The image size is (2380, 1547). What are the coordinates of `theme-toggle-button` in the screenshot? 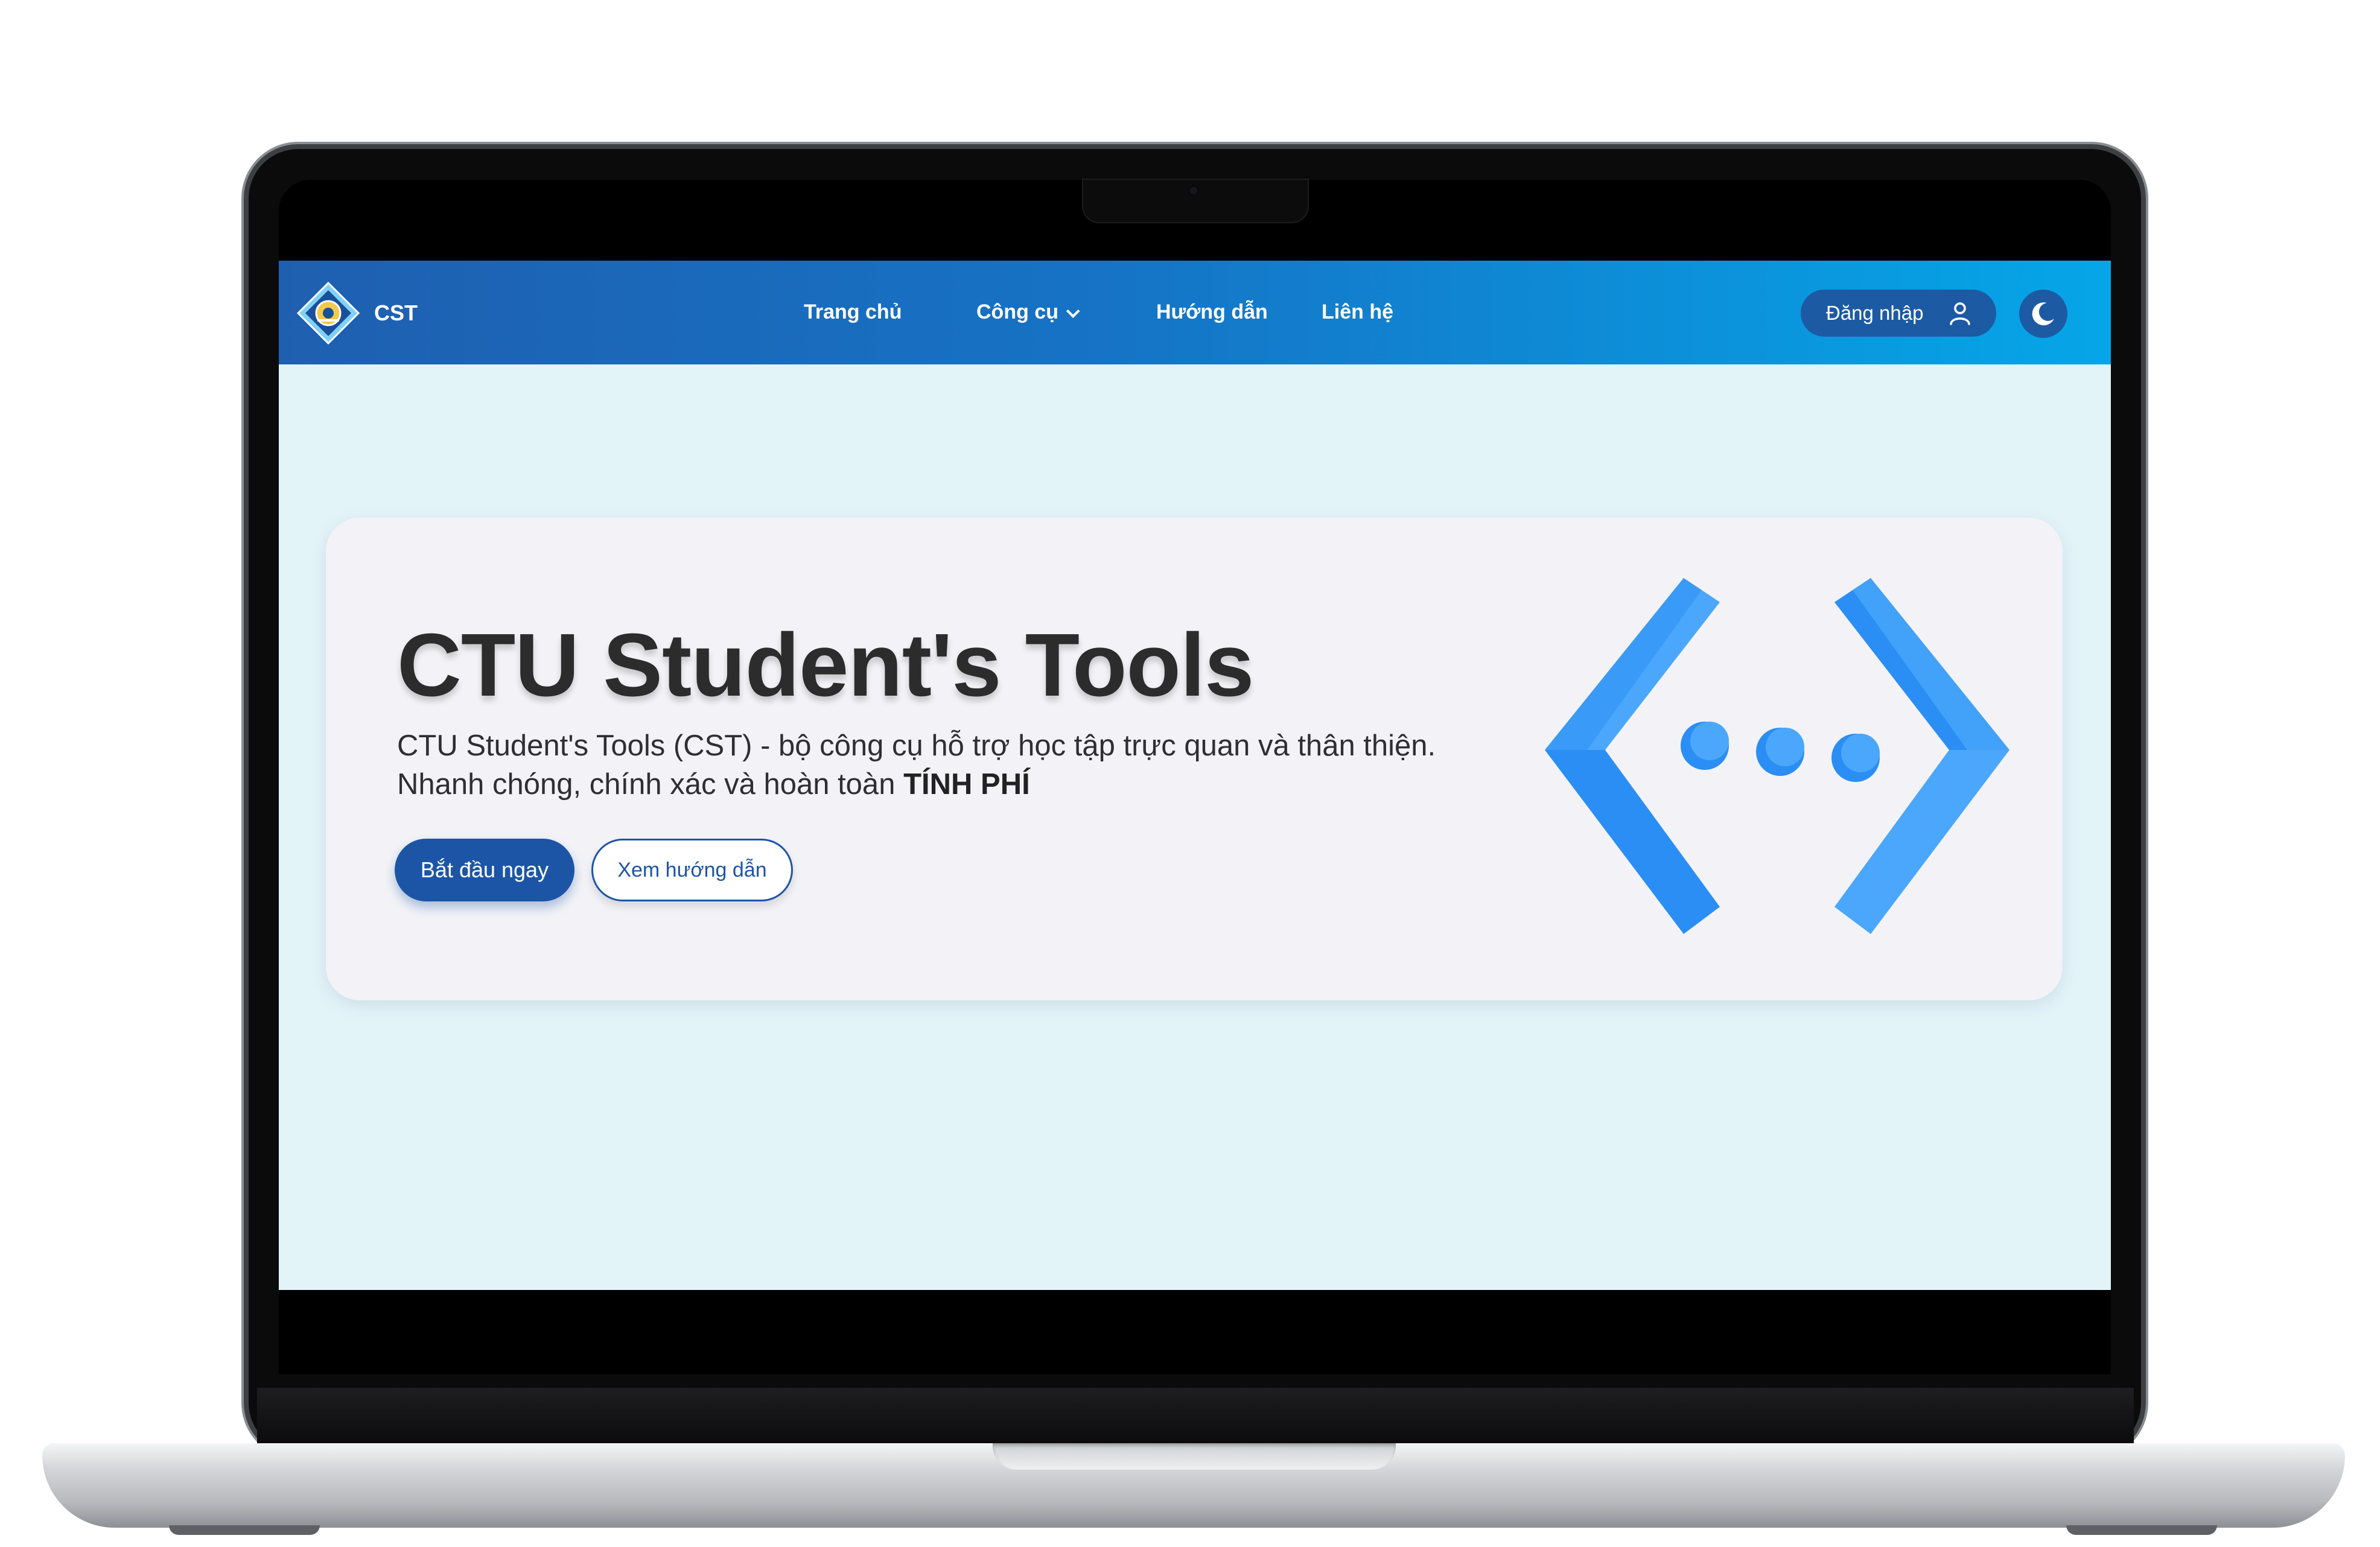 It's located at (2043, 314).